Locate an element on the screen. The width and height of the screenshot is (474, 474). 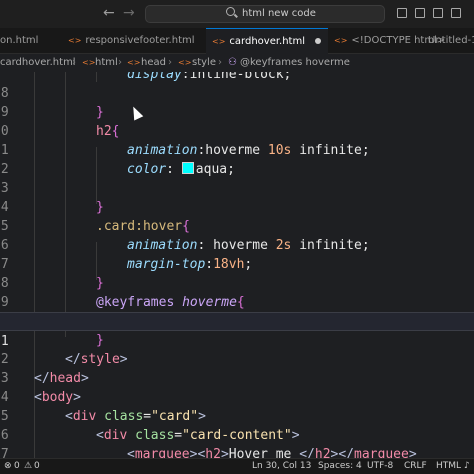
line-content: <div class="card-content"> is located at coordinates (198, 435).